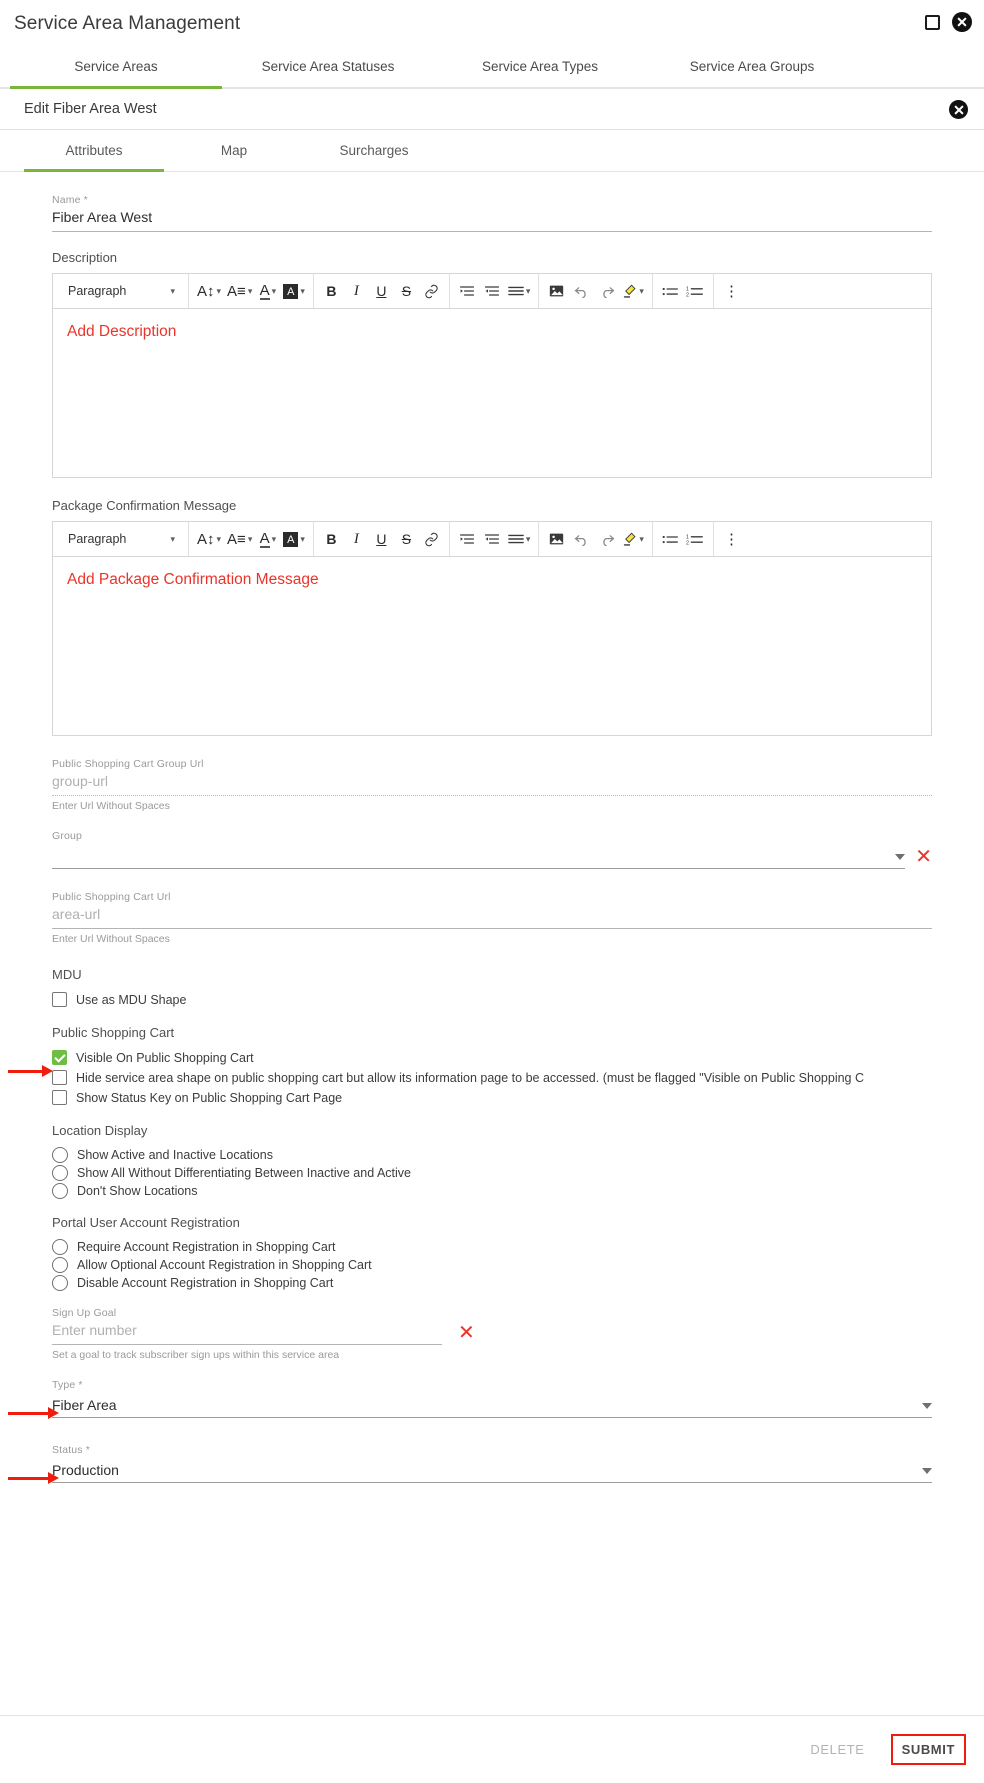  I want to click on tab-service-area-statuses: Service Area Statuses, so click(328, 66).